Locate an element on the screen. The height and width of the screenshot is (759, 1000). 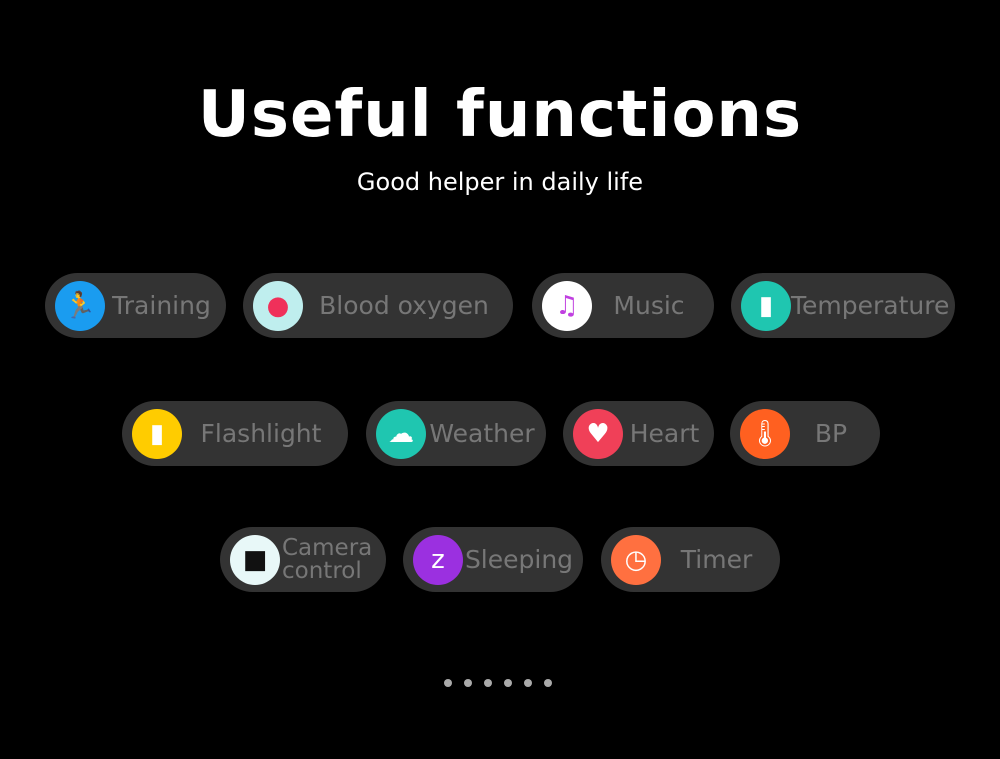
function-label: Camera control is located at coordinates (327, 559).